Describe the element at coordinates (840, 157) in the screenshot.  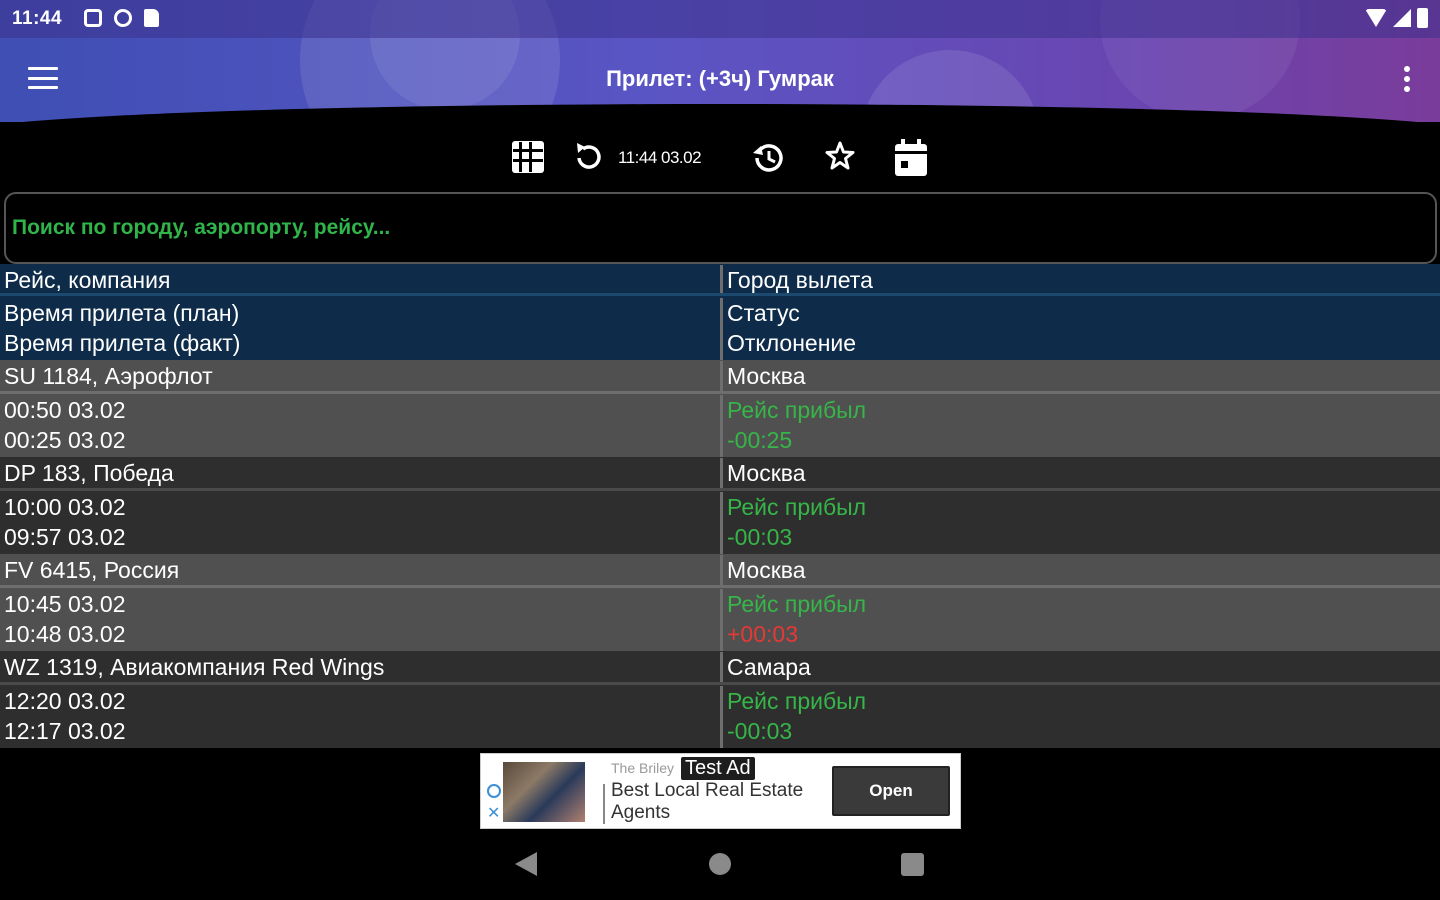
I see `star-icon` at that location.